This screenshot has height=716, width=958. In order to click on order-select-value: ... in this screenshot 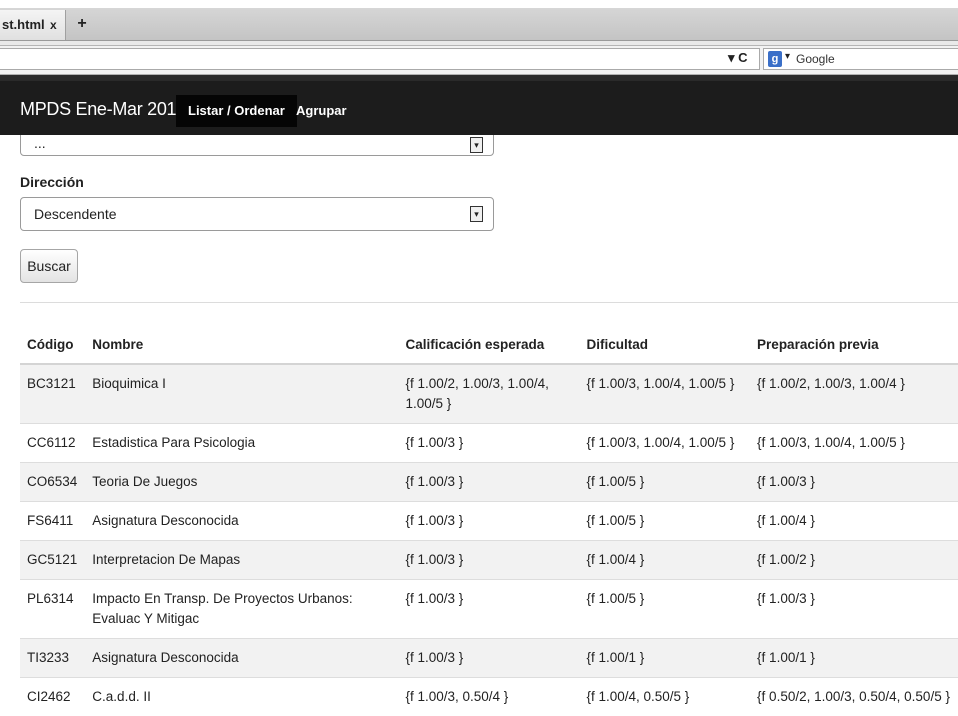, I will do `click(40, 143)`.